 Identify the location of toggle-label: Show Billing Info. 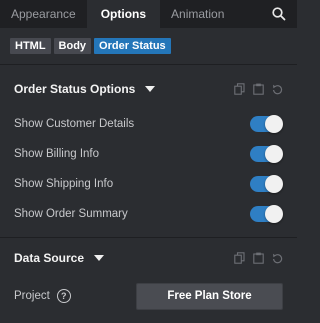
(57, 154).